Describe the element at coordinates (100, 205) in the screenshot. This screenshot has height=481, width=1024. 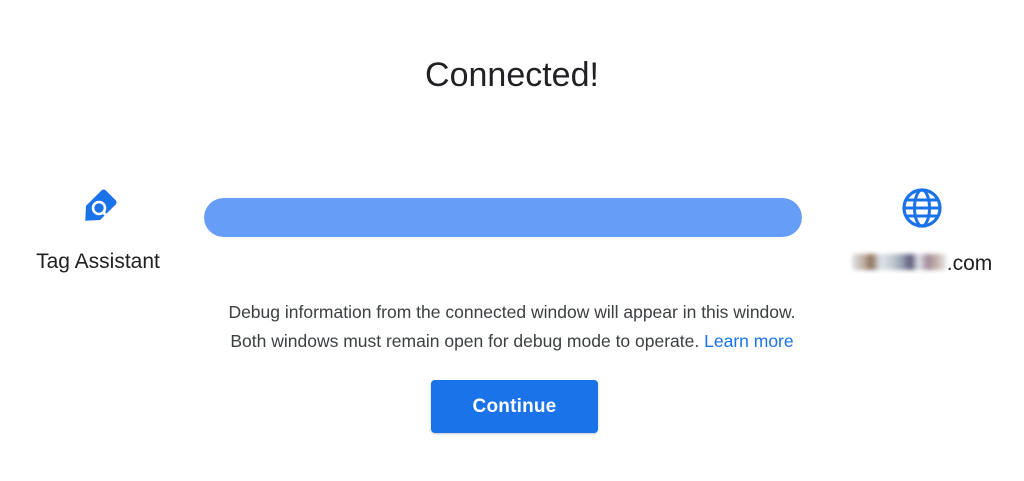
I see `tag-assistant-icon` at that location.